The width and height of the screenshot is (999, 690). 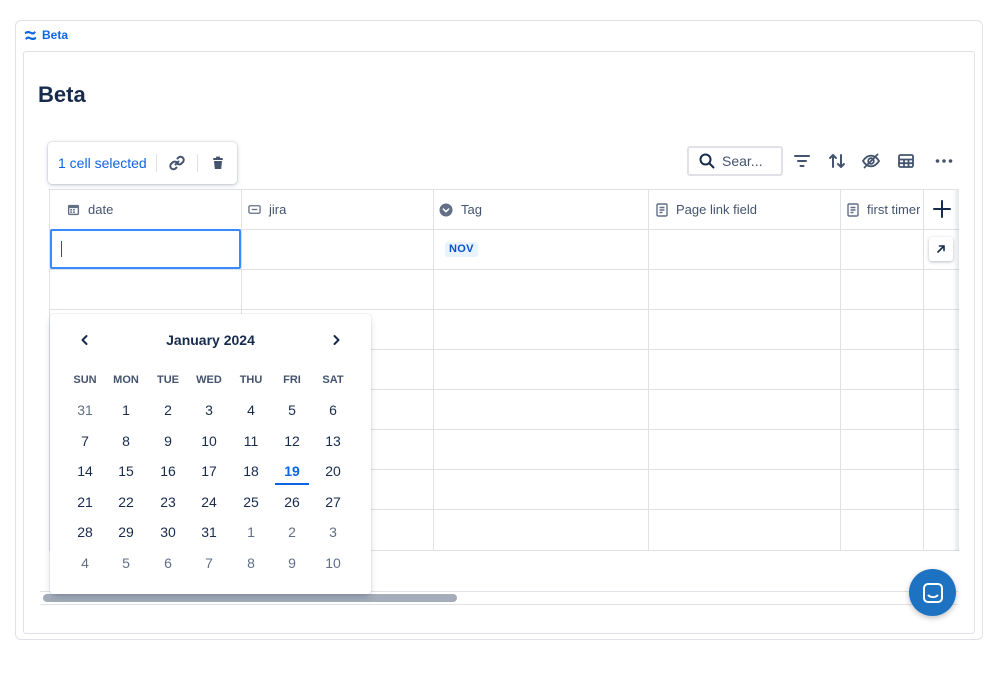 I want to click on calendar-day: 30, so click(x=168, y=532).